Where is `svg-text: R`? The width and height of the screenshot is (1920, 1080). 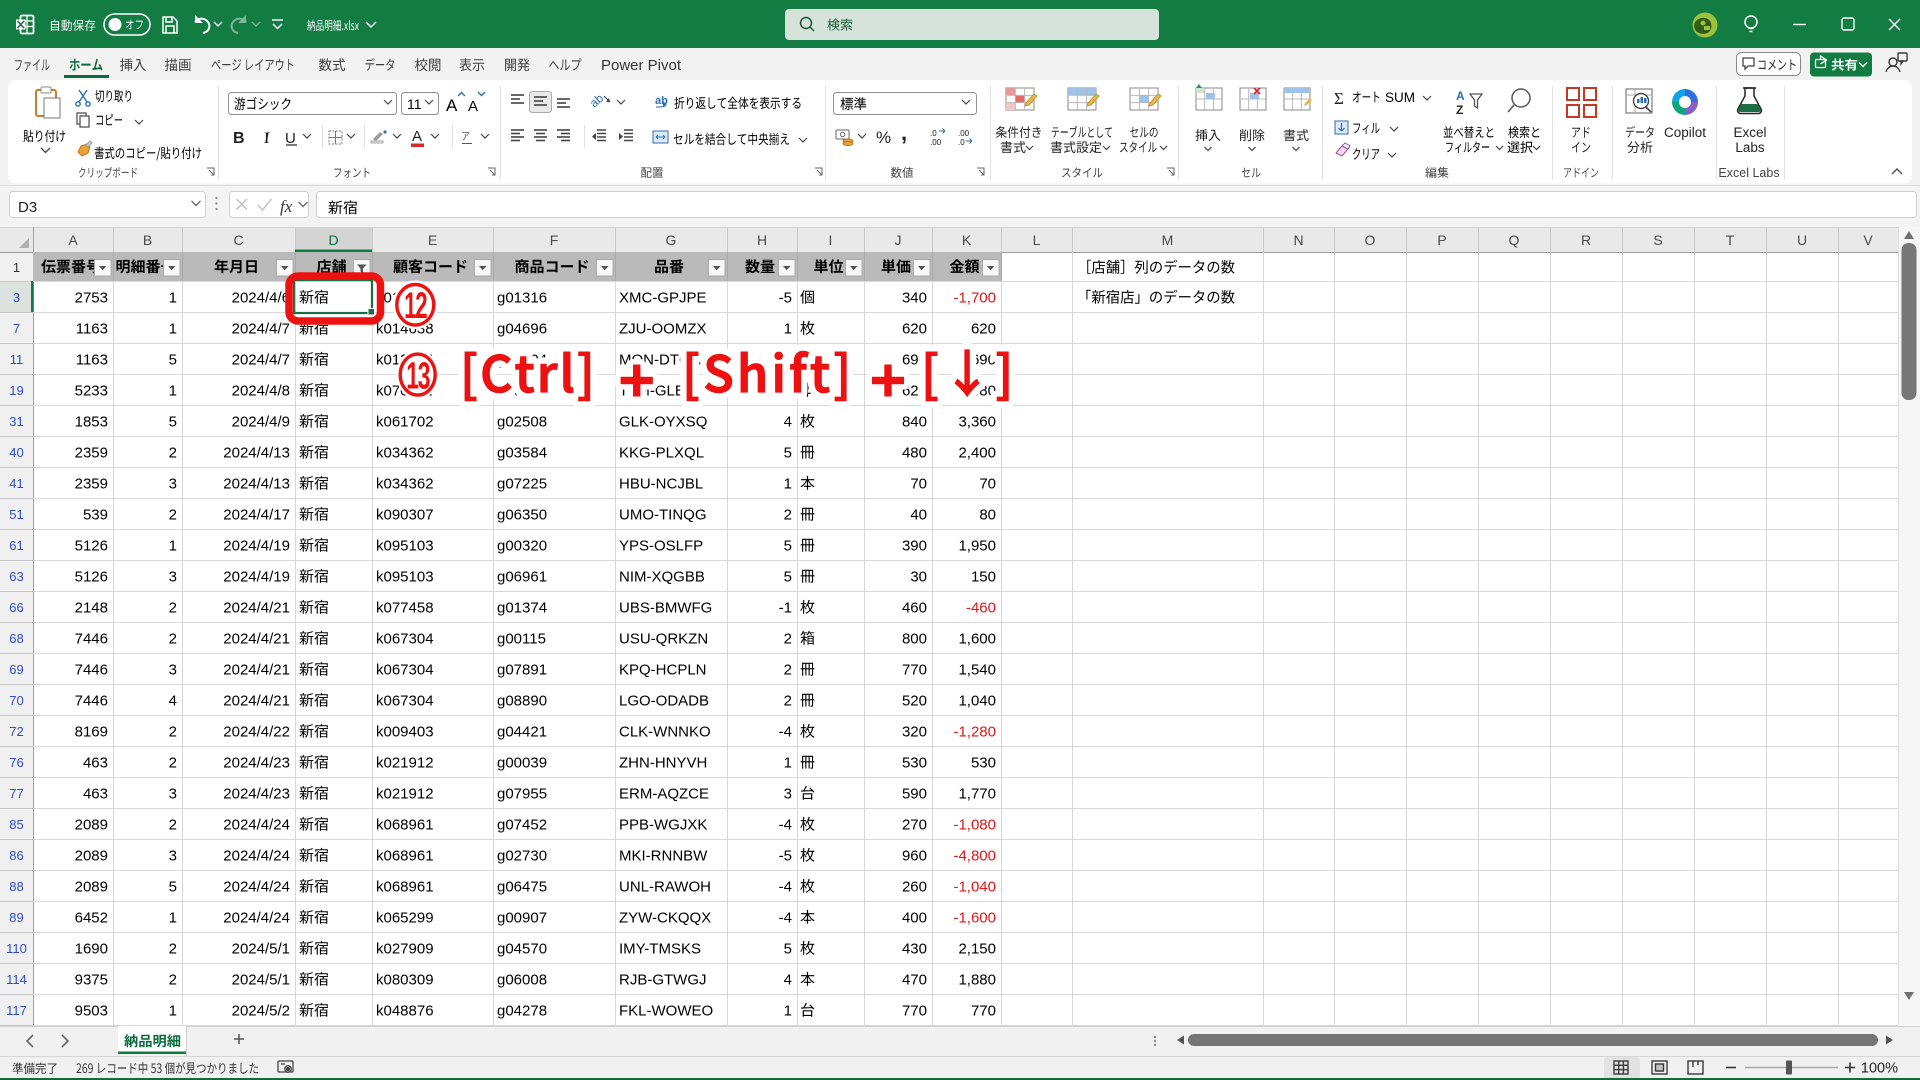 svg-text: R is located at coordinates (1586, 240).